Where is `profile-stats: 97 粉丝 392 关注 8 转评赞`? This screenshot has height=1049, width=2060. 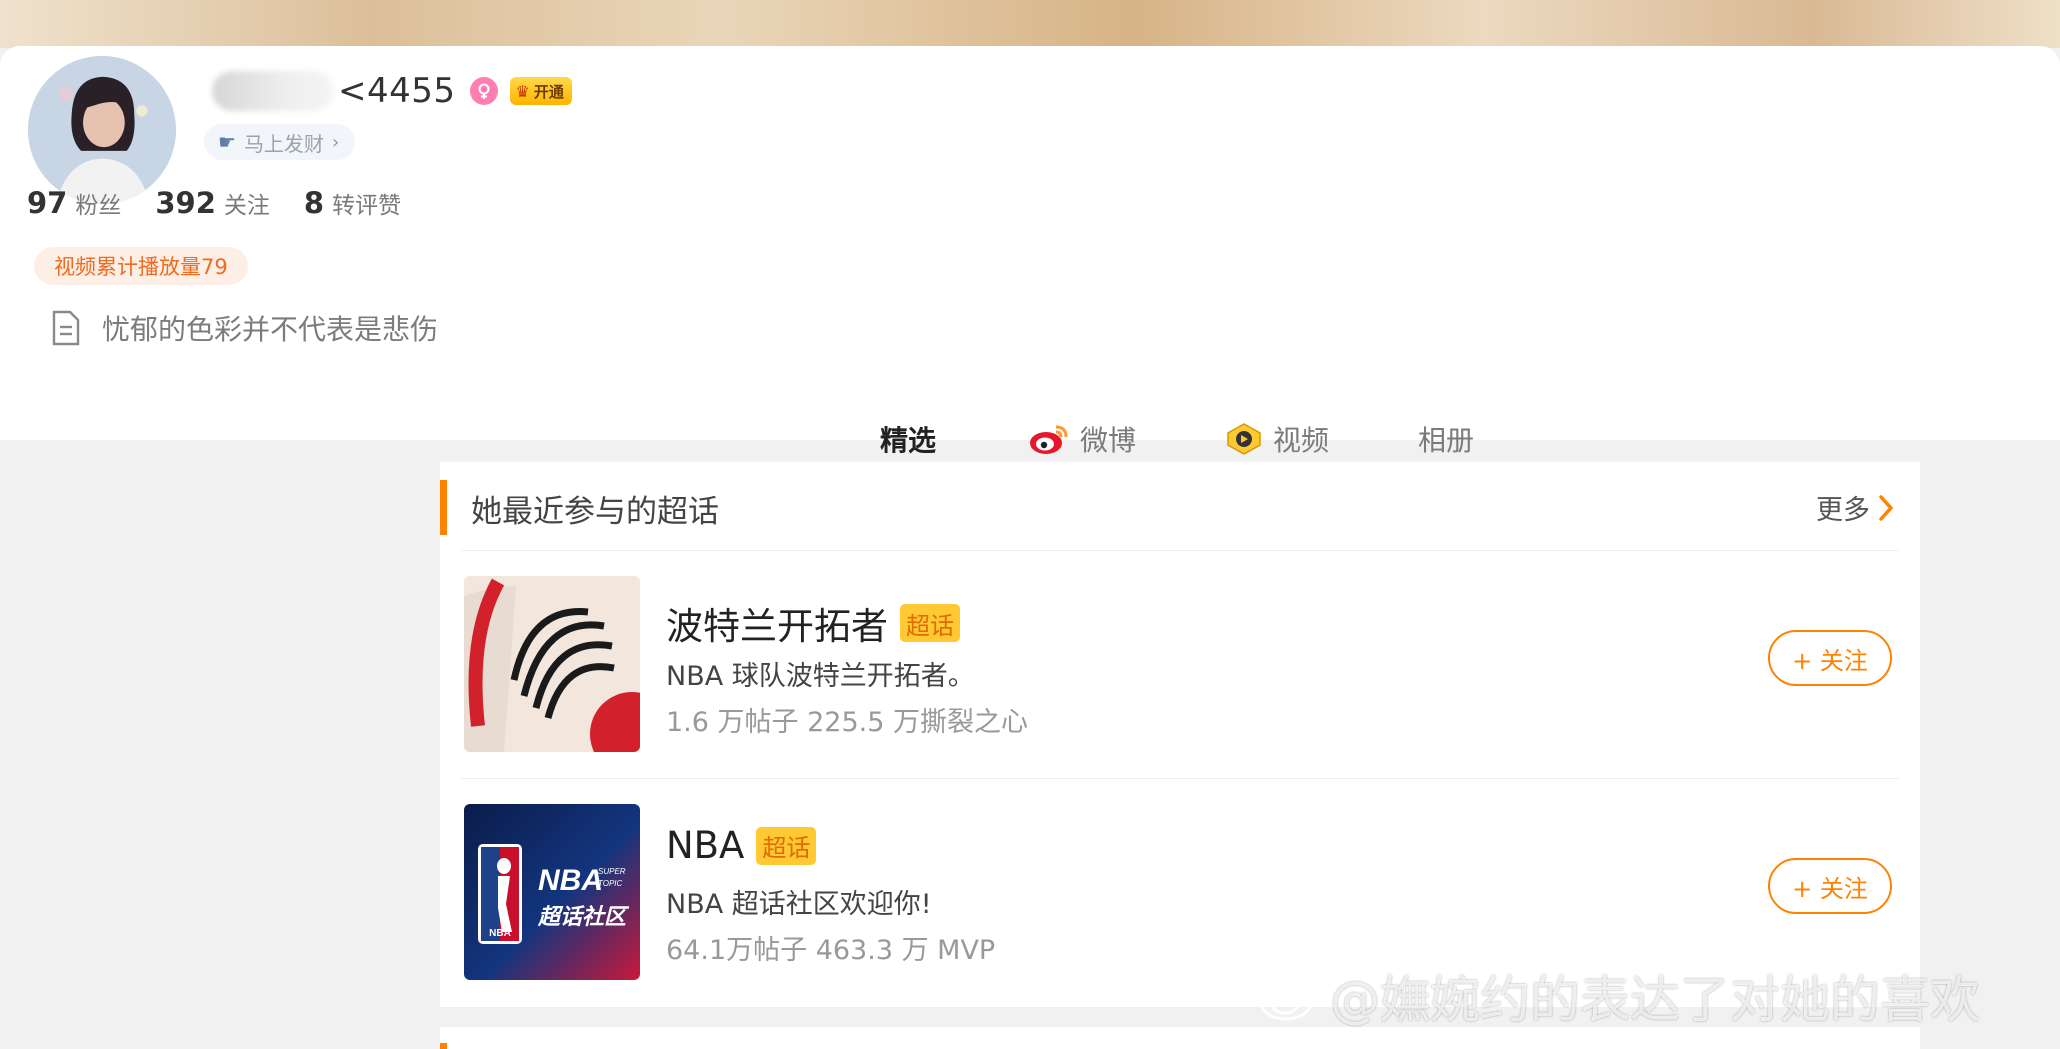
profile-stats: 97 粉丝 392 关注 8 转评赞 is located at coordinates (231, 207).